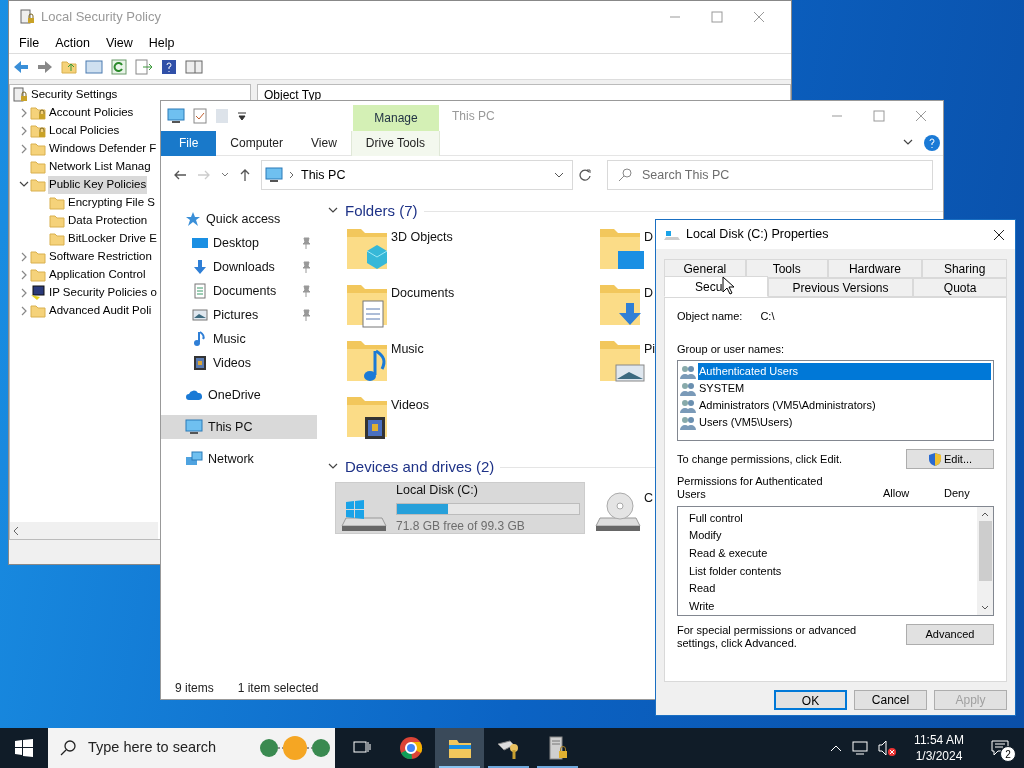  Describe the element at coordinates (278, 688) in the screenshot. I see `status-text: 1 item selected` at that location.